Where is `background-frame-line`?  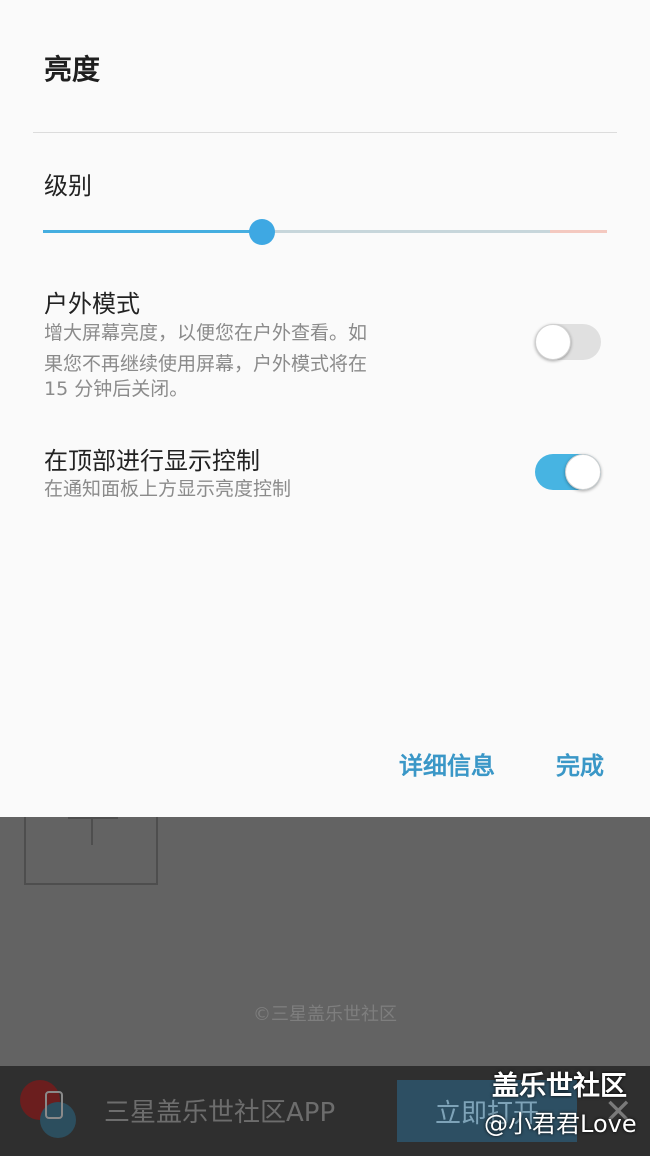 background-frame-line is located at coordinates (92, 831).